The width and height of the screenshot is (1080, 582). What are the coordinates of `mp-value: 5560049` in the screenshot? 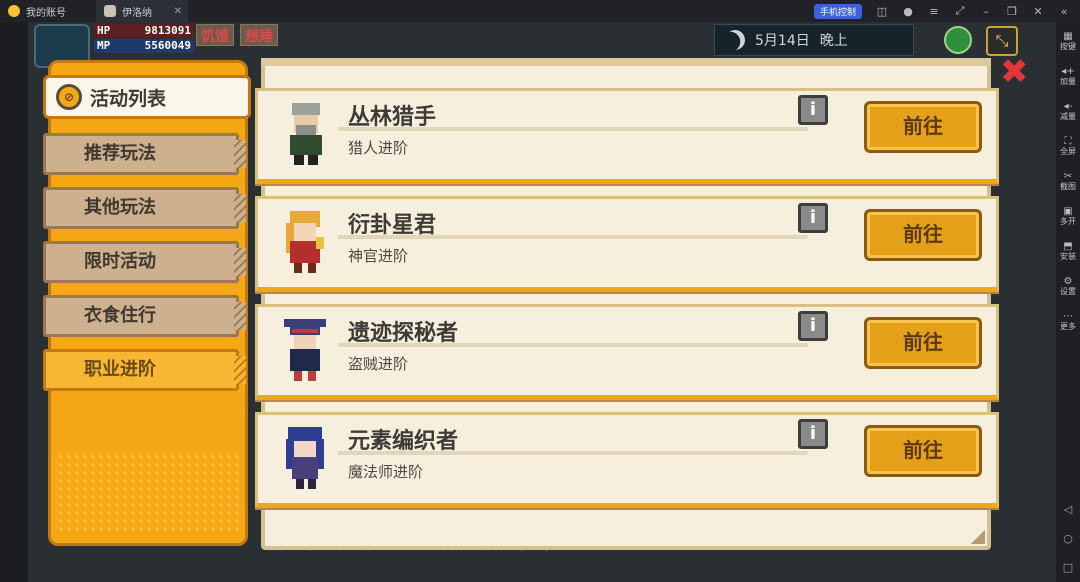 It's located at (167, 45).